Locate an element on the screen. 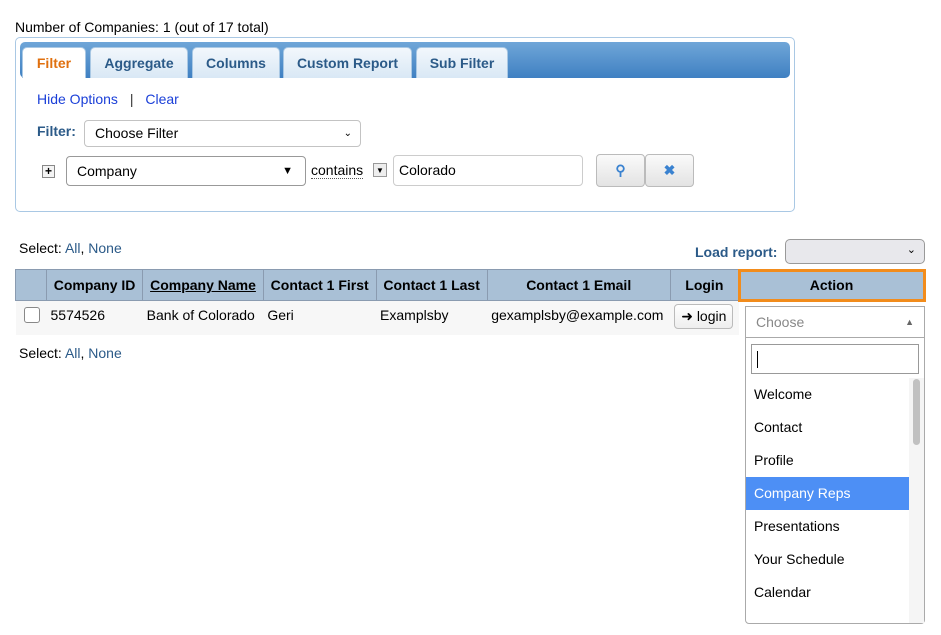  load-report-select: ⌄ is located at coordinates (855, 251).